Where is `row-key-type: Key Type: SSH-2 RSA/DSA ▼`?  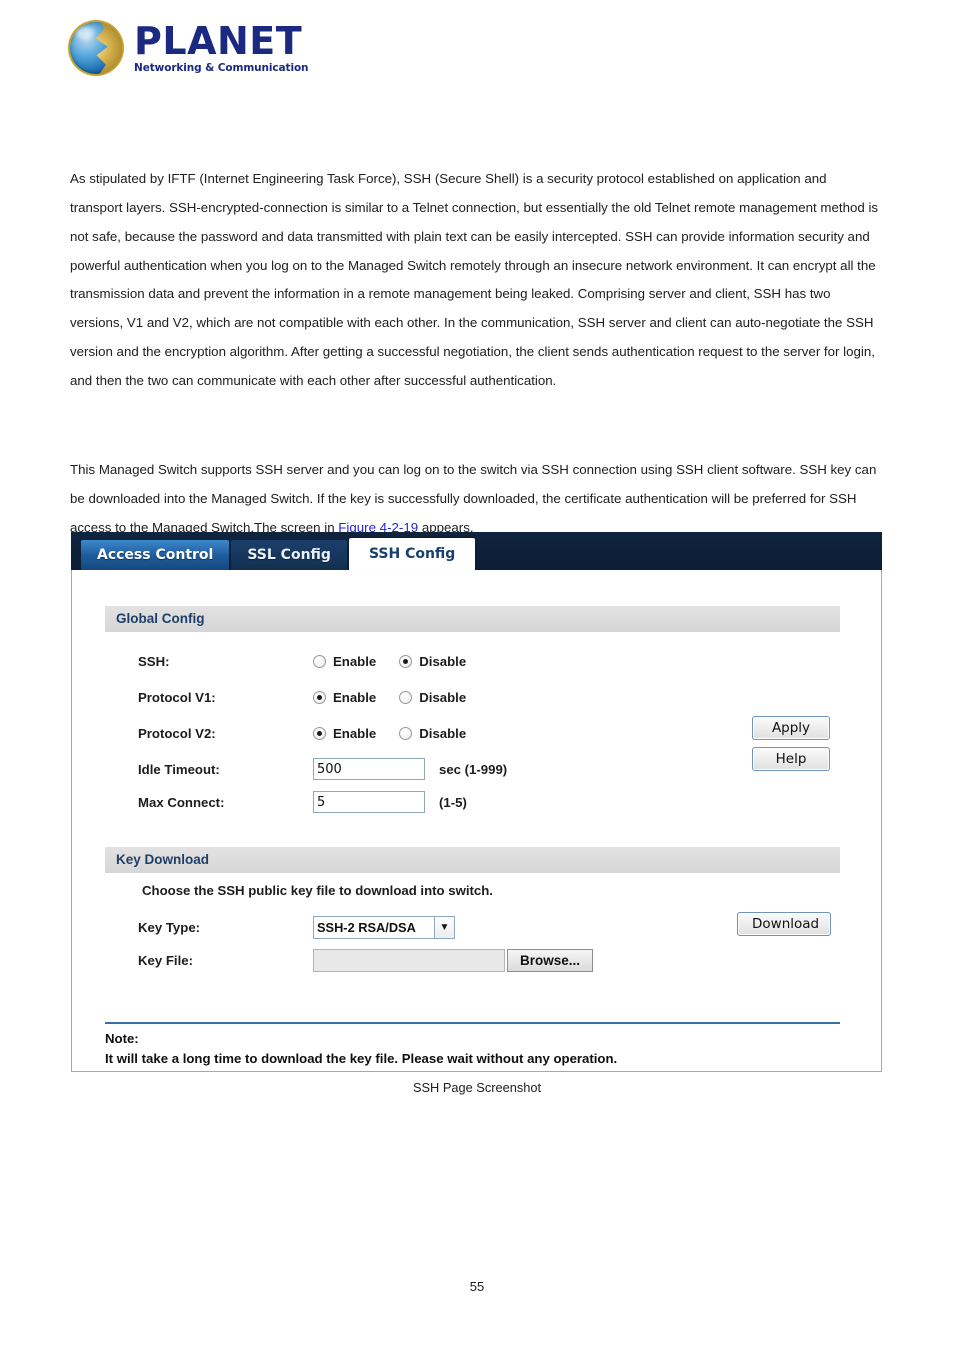
row-key-type: Key Type: SSH-2 RSA/DSA ▼ is located at coordinates (296, 927).